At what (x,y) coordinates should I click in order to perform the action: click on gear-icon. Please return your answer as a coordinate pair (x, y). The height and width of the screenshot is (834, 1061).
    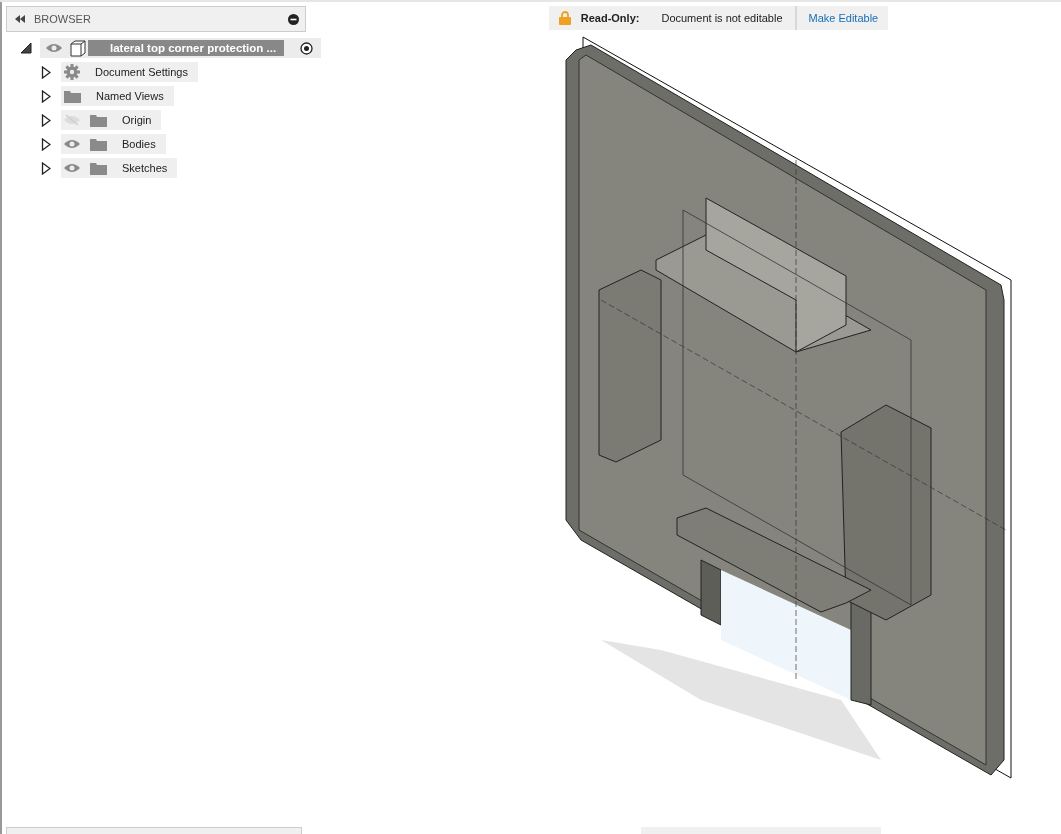
    Looking at the image, I should click on (72, 72).